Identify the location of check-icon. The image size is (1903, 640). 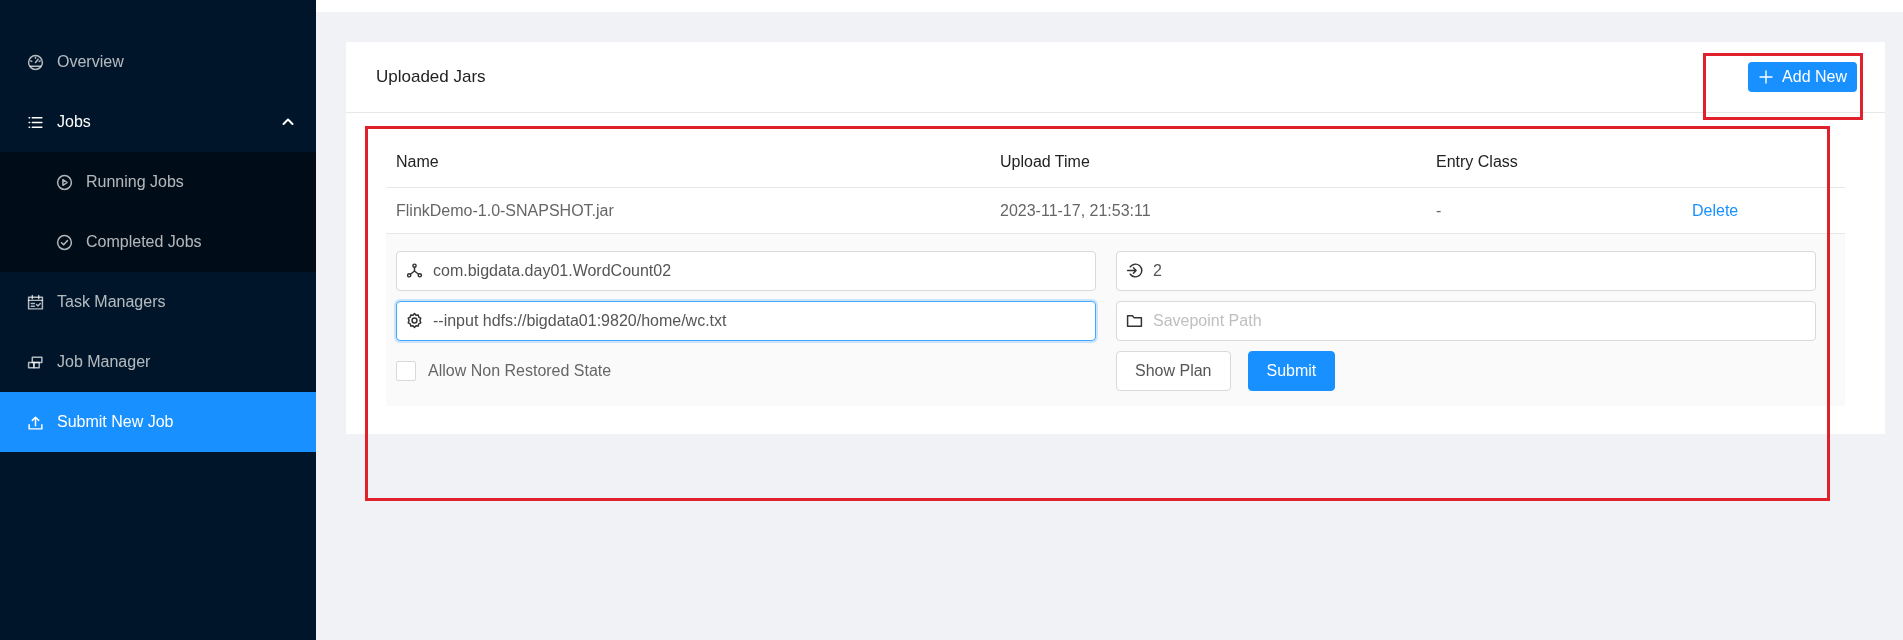
(64, 242).